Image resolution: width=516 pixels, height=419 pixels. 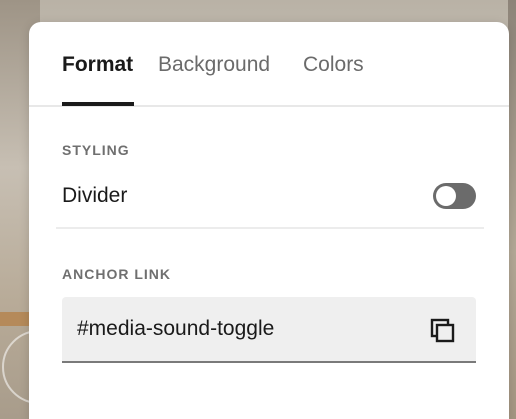 I want to click on toggle-knob, so click(x=446, y=196).